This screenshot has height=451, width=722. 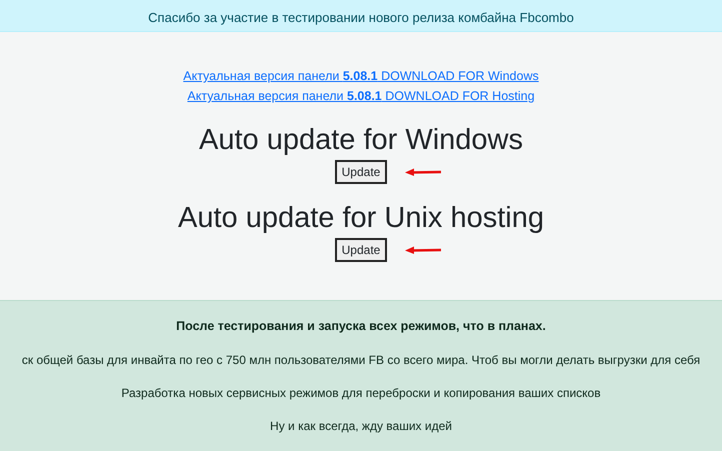 What do you see at coordinates (361, 96) in the screenshot?
I see `download-link: Актуальная версия панели 5.08.1 DOWNLOAD FOR Hosting` at bounding box center [361, 96].